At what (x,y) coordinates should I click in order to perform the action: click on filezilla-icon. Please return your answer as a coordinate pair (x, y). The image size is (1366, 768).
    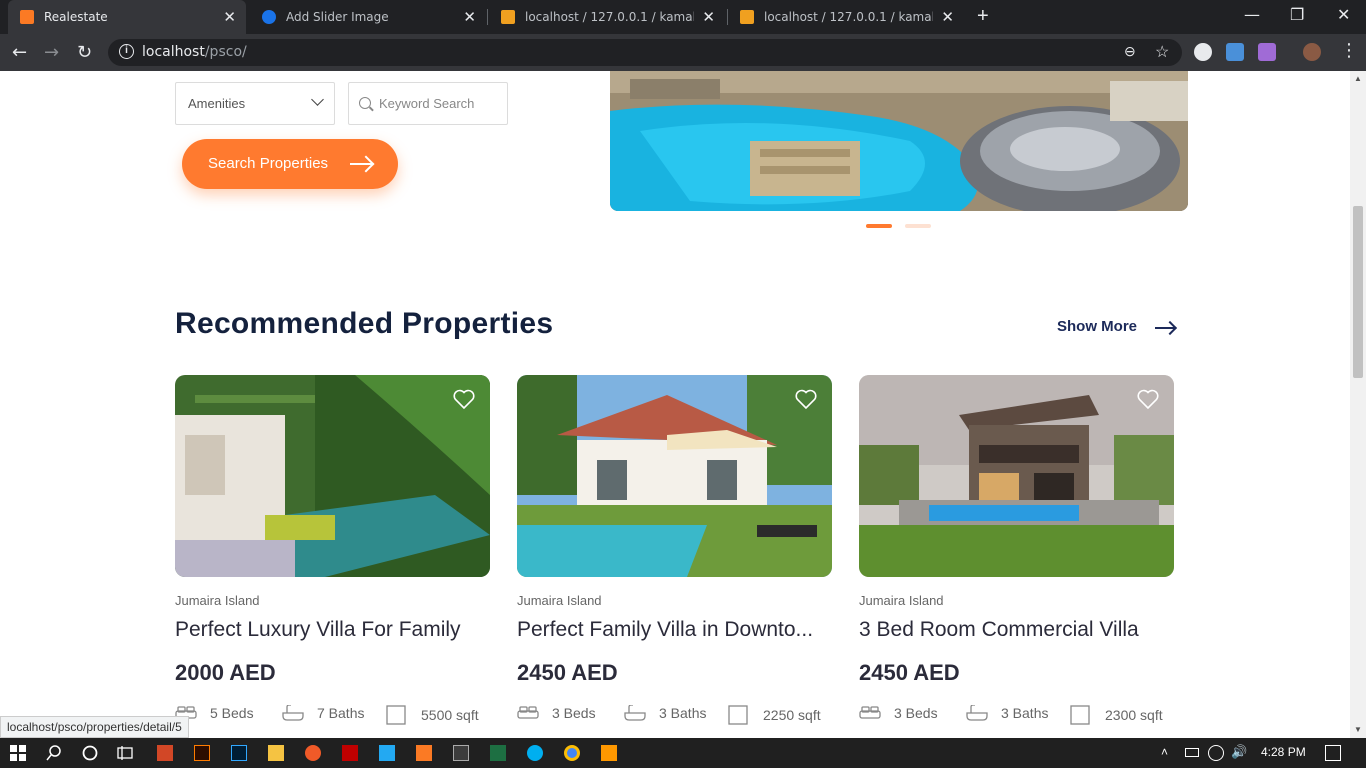
    Looking at the image, I should click on (350, 753).